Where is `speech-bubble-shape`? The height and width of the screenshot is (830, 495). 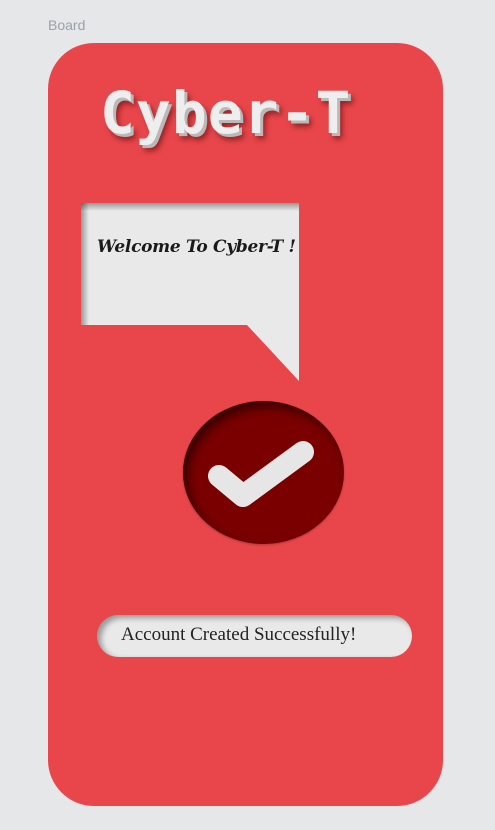 speech-bubble-shape is located at coordinates (190, 292).